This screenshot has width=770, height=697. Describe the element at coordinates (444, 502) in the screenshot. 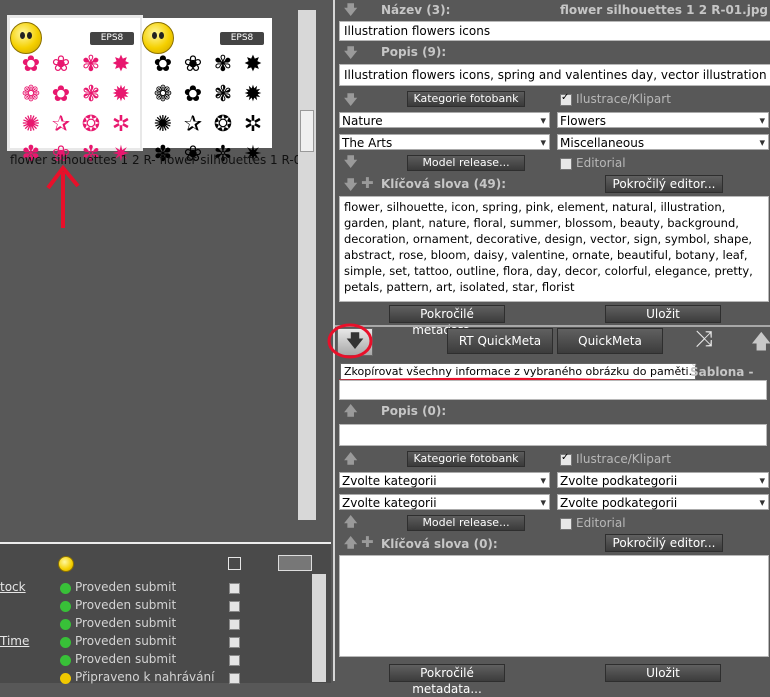

I see `template-category-2-select: Zvolte kategorii` at that location.